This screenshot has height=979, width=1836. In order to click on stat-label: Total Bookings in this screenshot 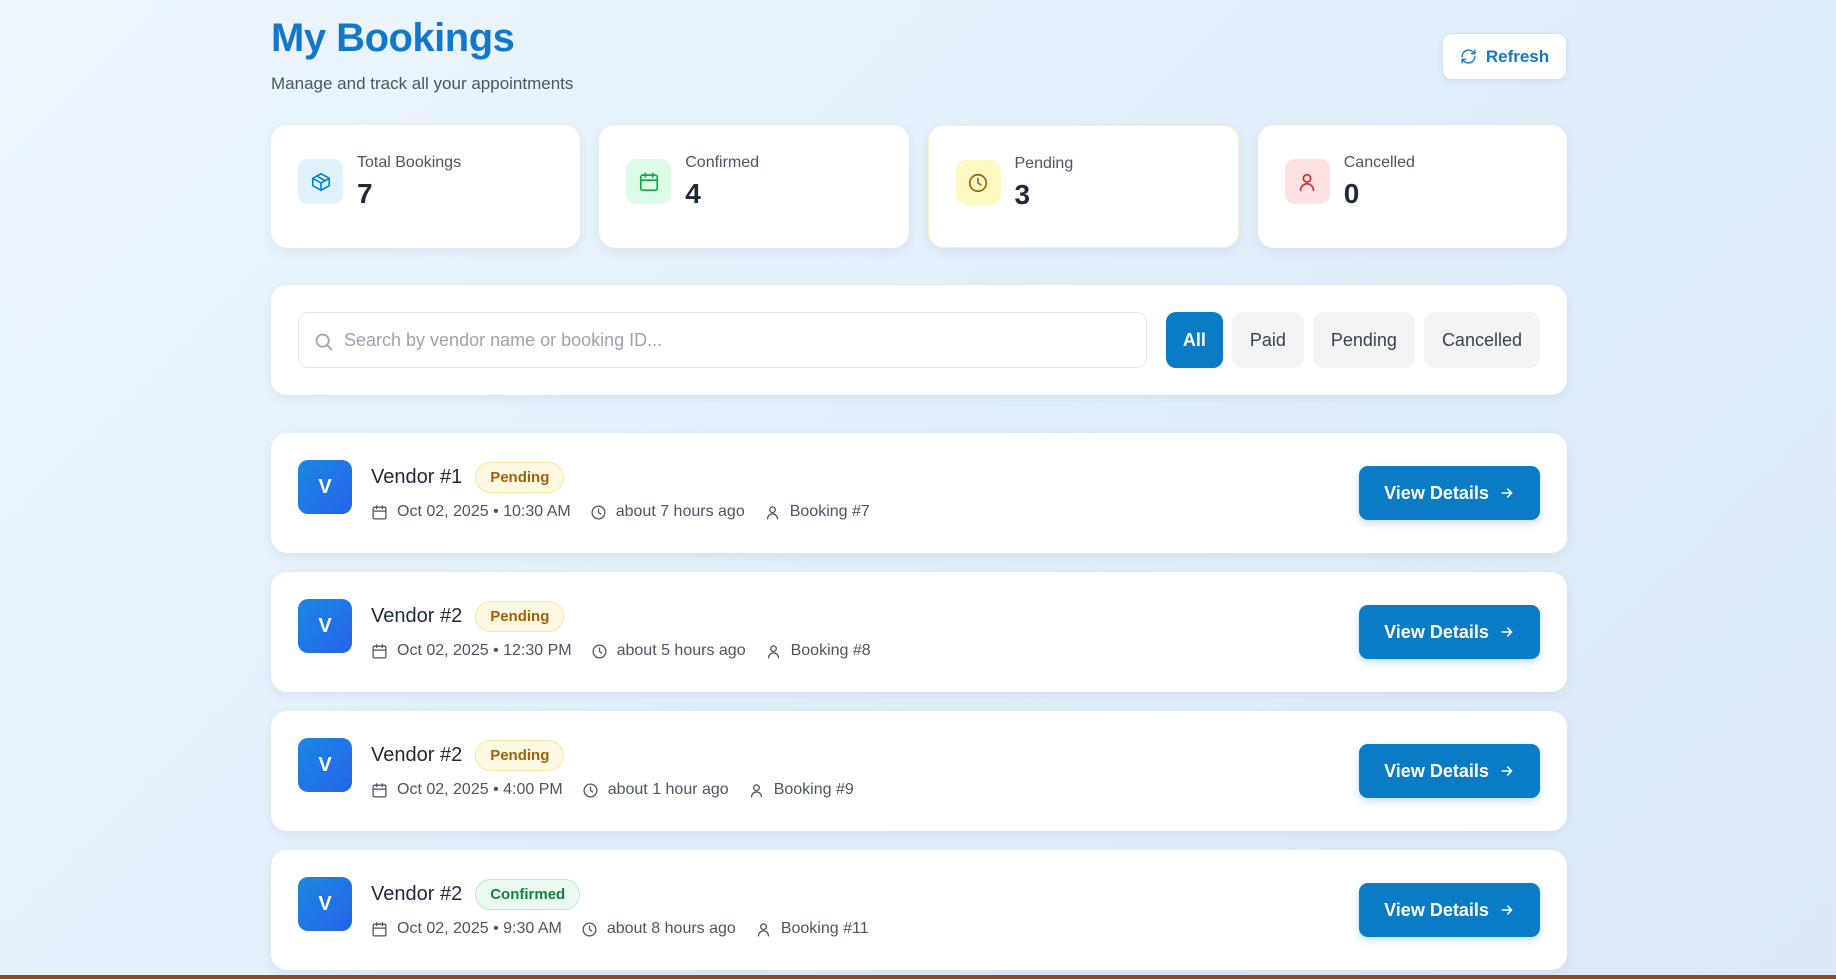, I will do `click(409, 162)`.